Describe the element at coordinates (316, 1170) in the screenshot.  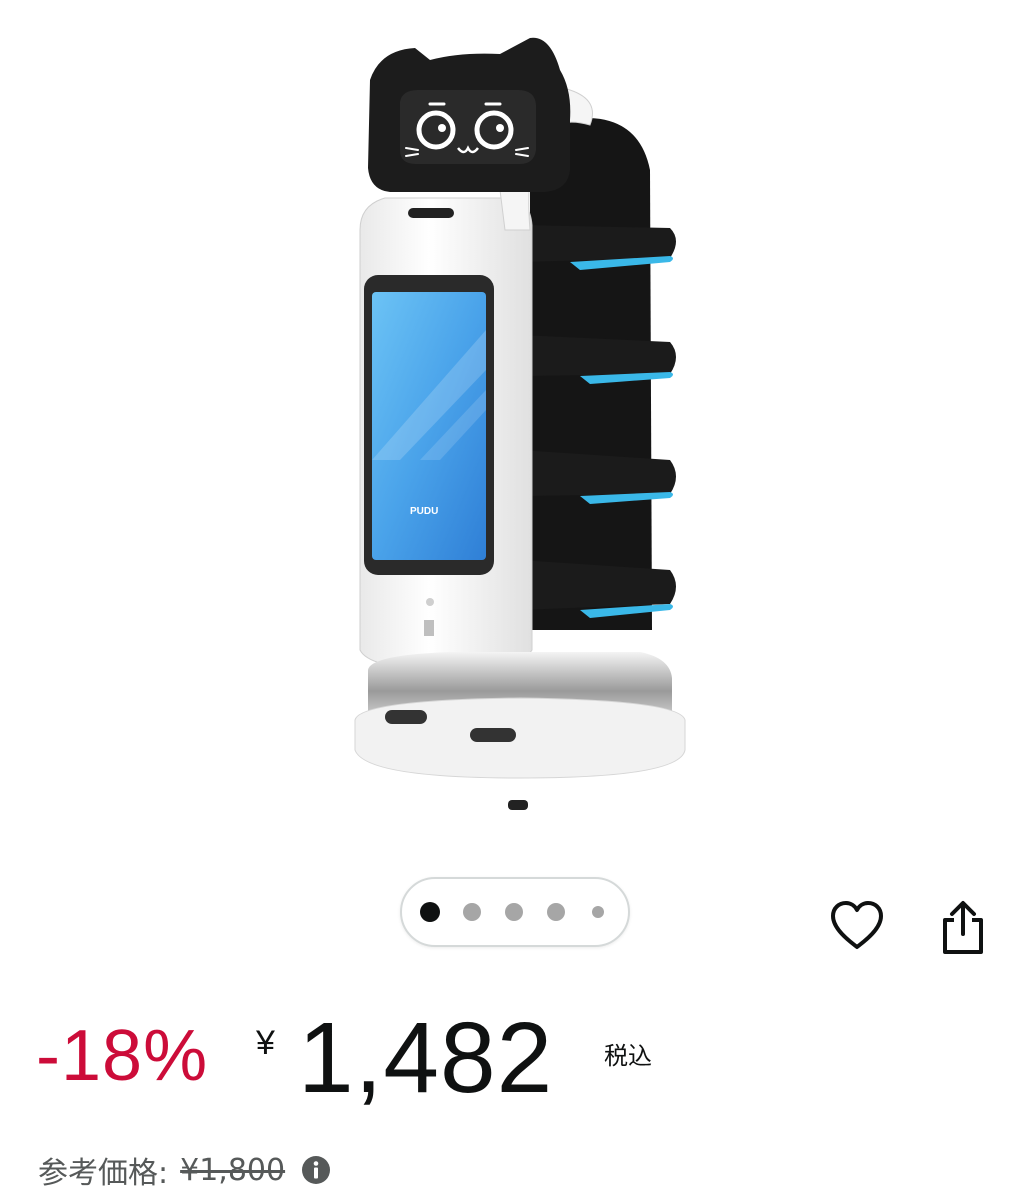
I see `info-icon` at that location.